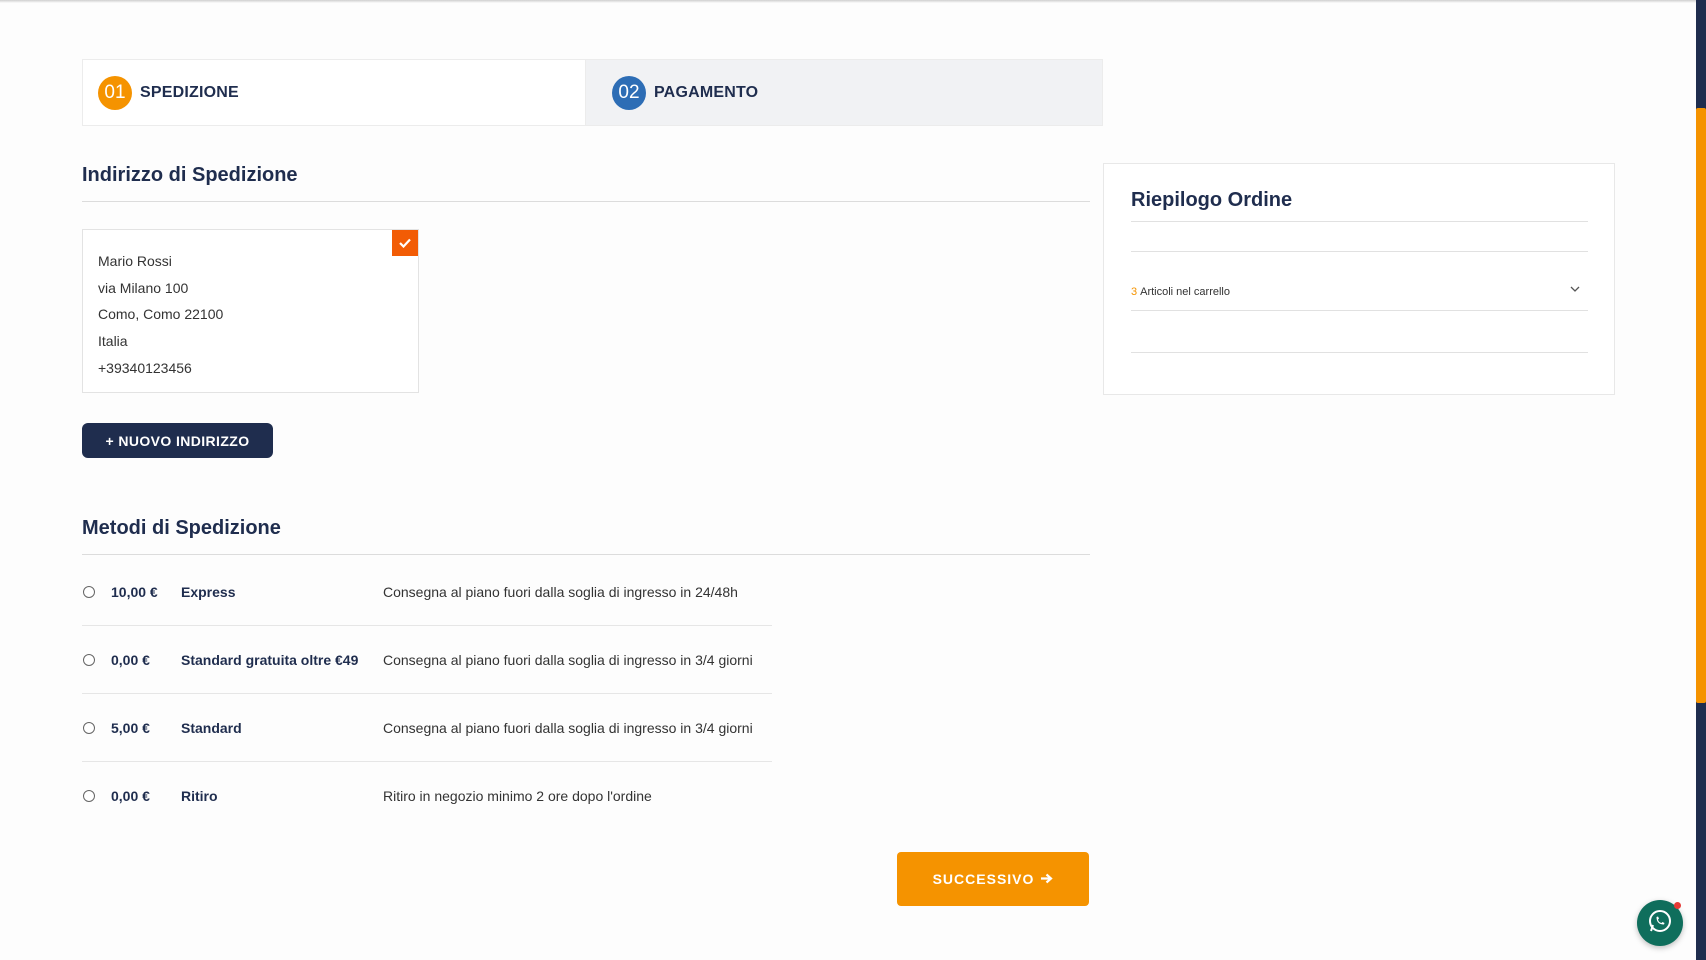  Describe the element at coordinates (208, 591) in the screenshot. I see `option-name: Express` at that location.